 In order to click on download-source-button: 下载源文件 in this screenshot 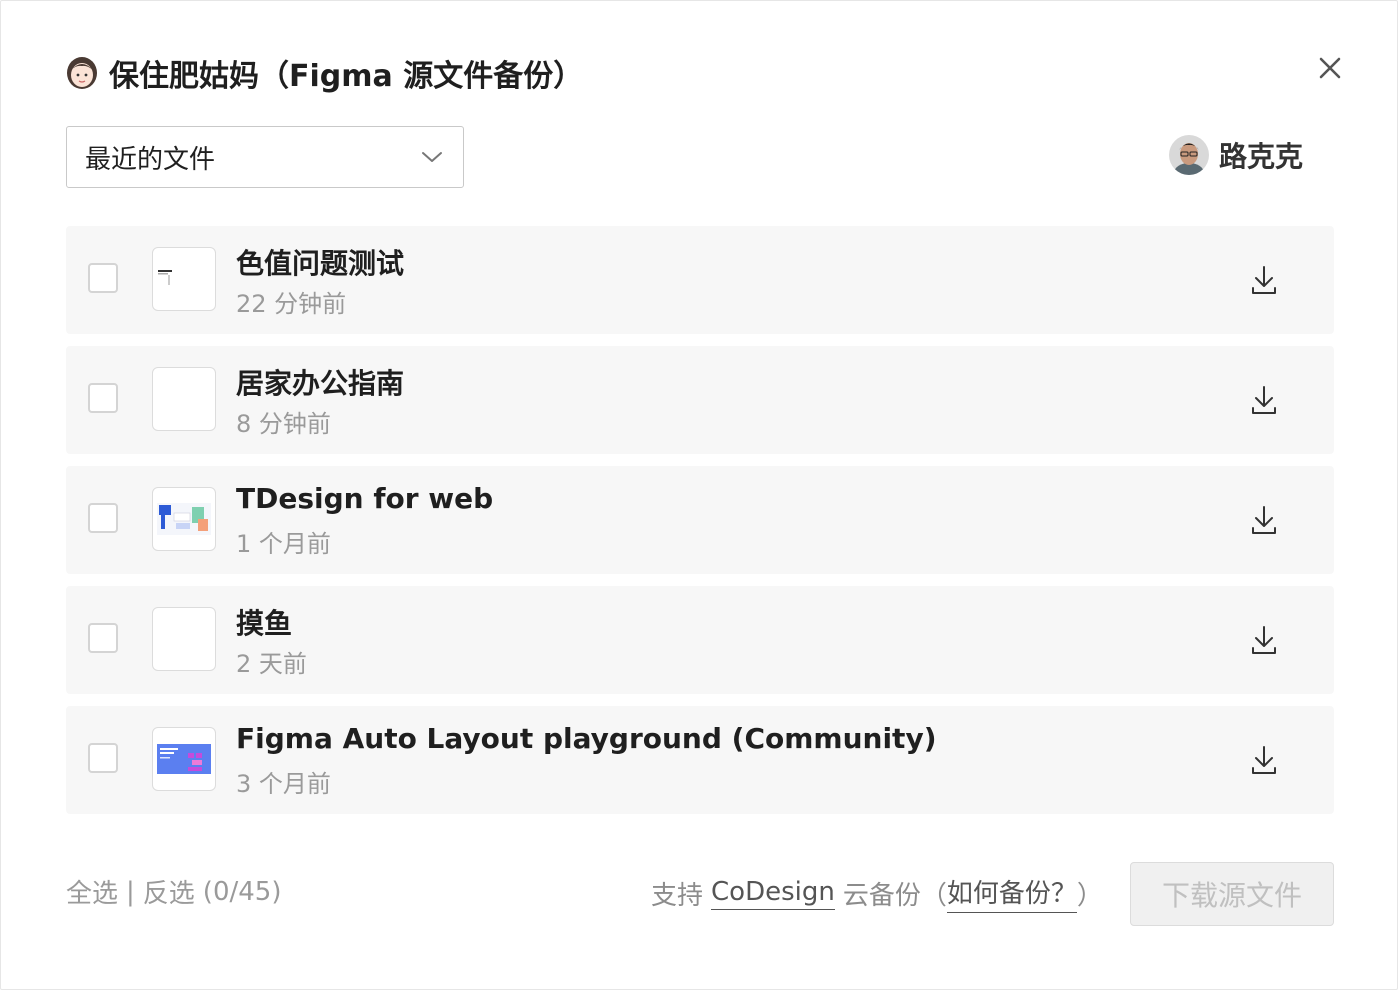, I will do `click(1232, 894)`.